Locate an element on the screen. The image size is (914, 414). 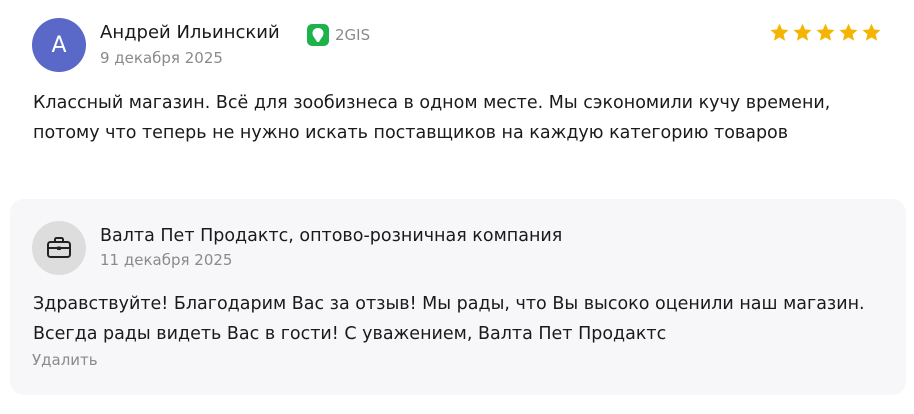
review-date: 9 декабря 2025 is located at coordinates (161, 58).